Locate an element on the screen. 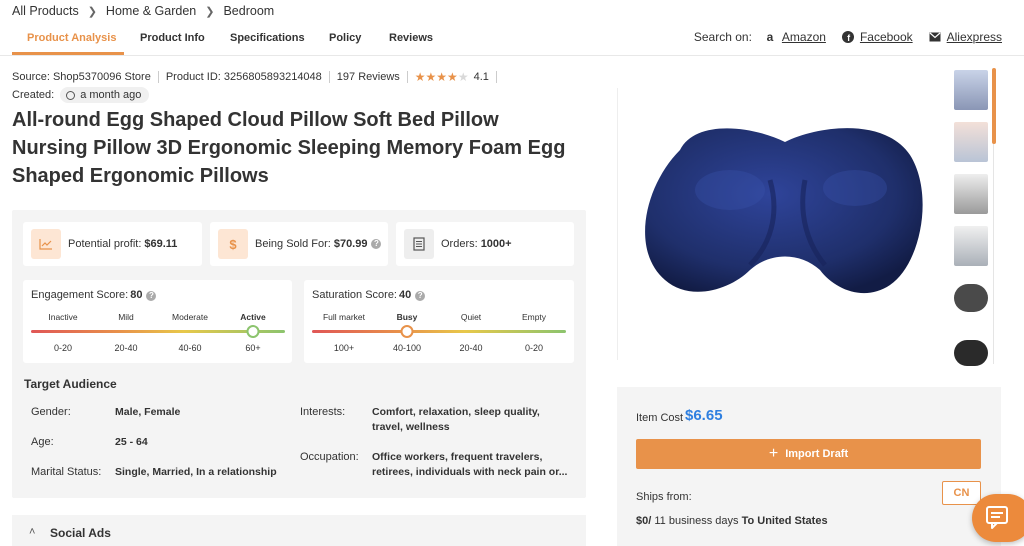 The image size is (1024, 546). review-count: 197 Reviews is located at coordinates (368, 77).